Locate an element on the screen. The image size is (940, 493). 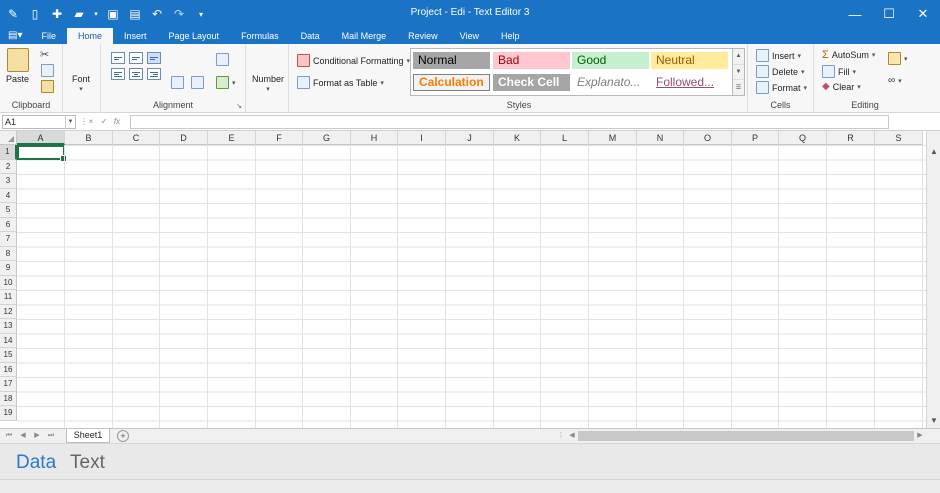
delete-cells-button: Delete ▾ is located at coordinates (780, 71).